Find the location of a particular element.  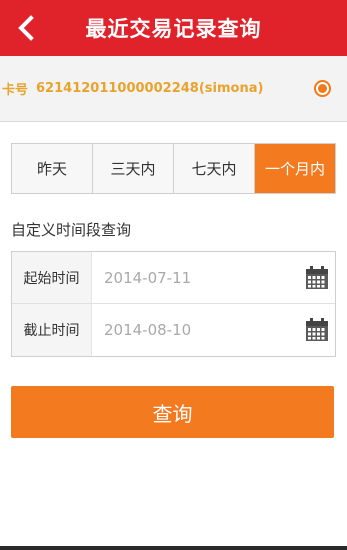

chevron-left-icon is located at coordinates (26, 28).